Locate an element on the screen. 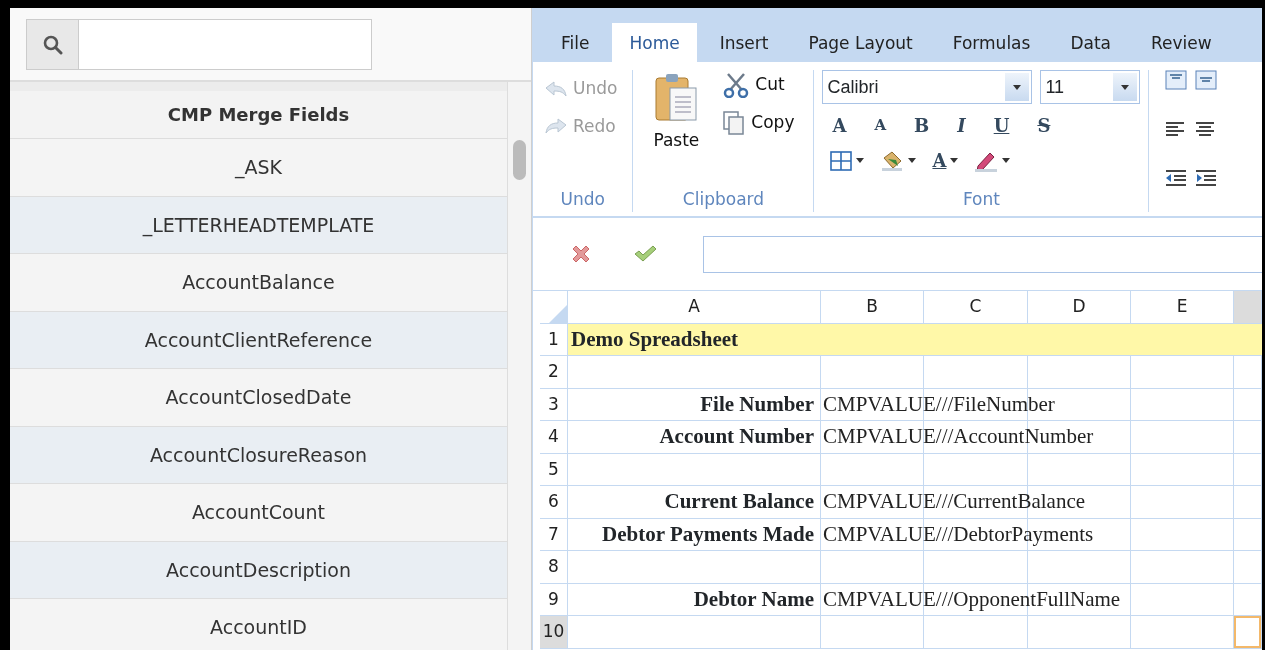 The height and width of the screenshot is (650, 1265). font-size-select: 11 is located at coordinates (1090, 87).